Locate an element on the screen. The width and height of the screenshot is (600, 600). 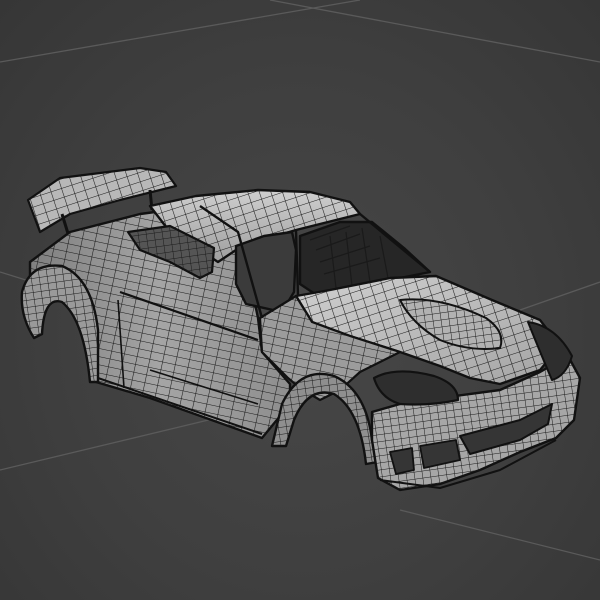
side-window is located at coordinates (266, 272).